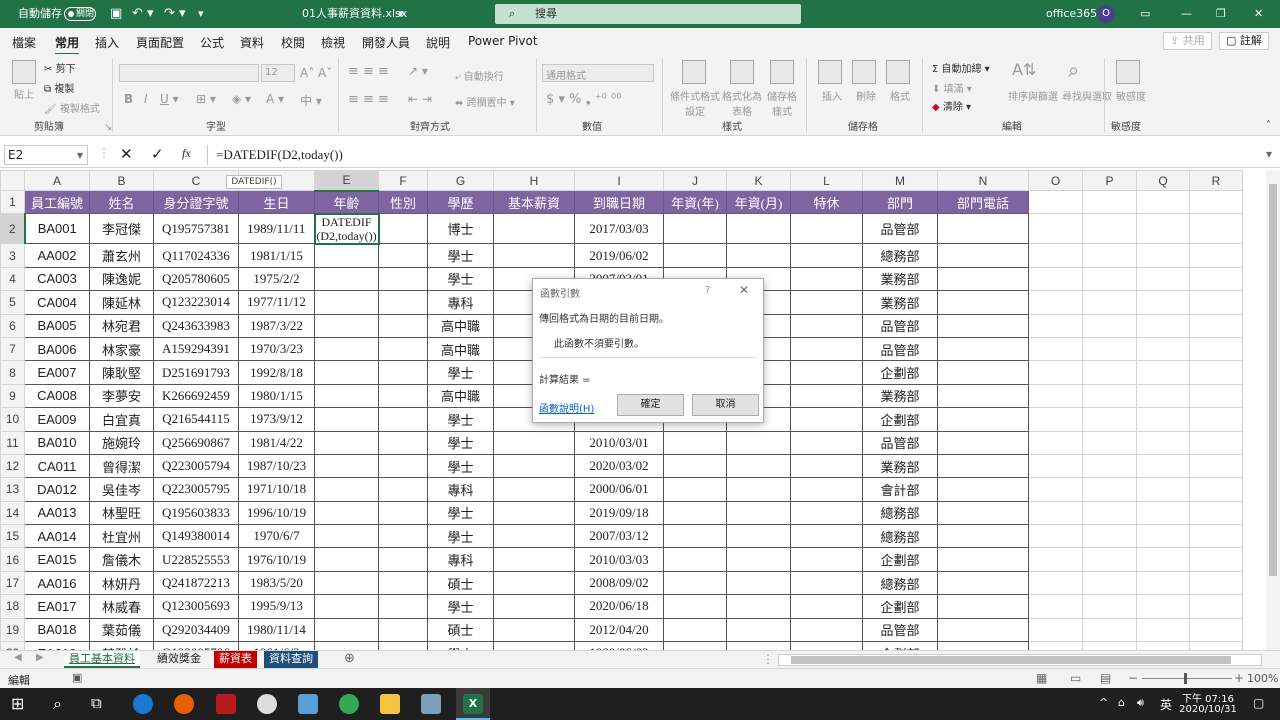 The height and width of the screenshot is (720, 1280). What do you see at coordinates (460, 229) in the screenshot?
I see `cell-g: 博士` at bounding box center [460, 229].